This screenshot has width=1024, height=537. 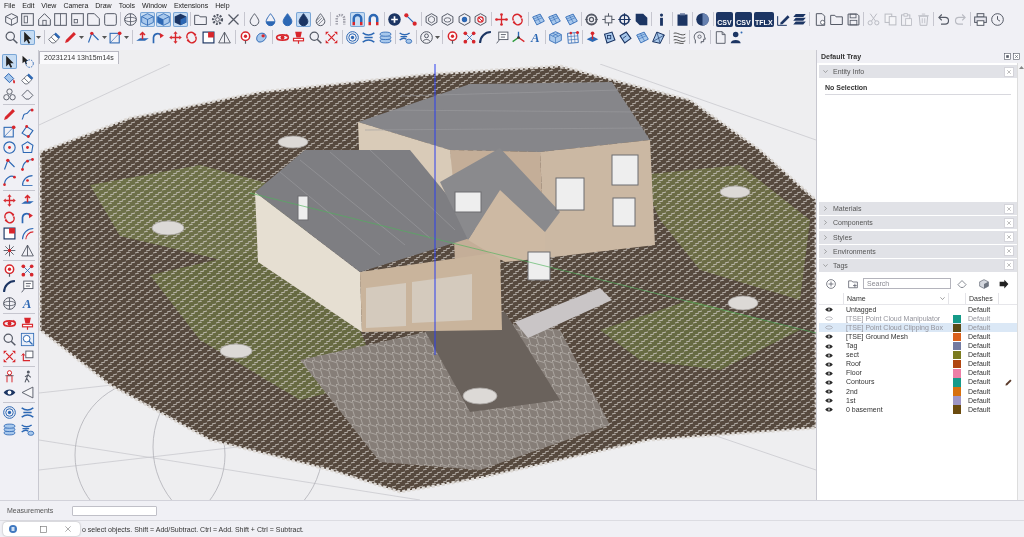 I want to click on dot-cross-icon, so click(x=27, y=270).